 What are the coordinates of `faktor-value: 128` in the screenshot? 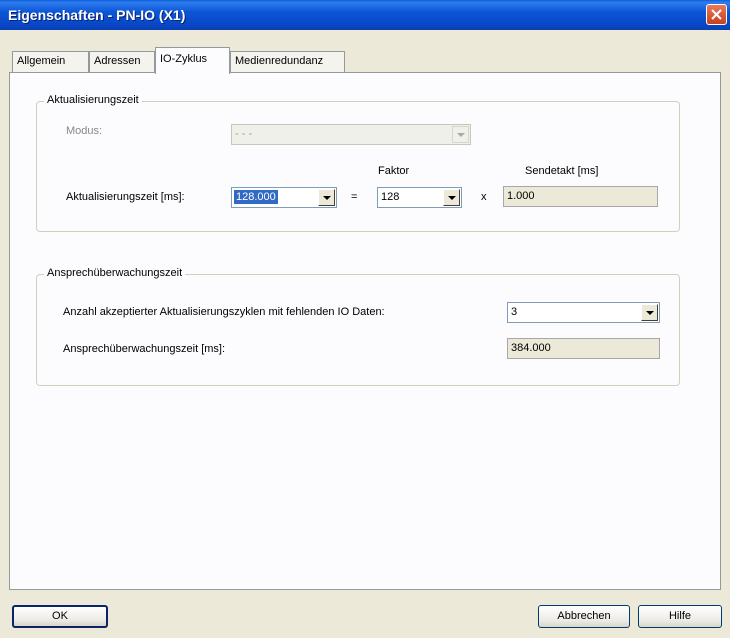 It's located at (390, 197).